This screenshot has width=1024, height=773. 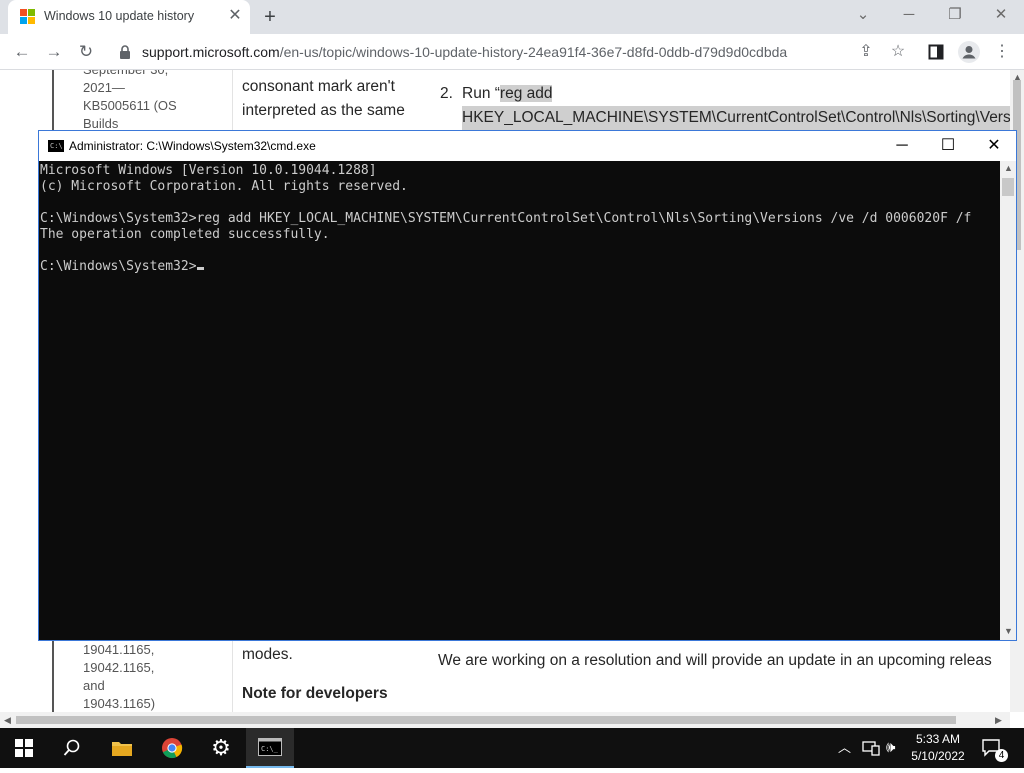 I want to click on kb-text-line: KB5005611 (OS, so click(x=130, y=105).